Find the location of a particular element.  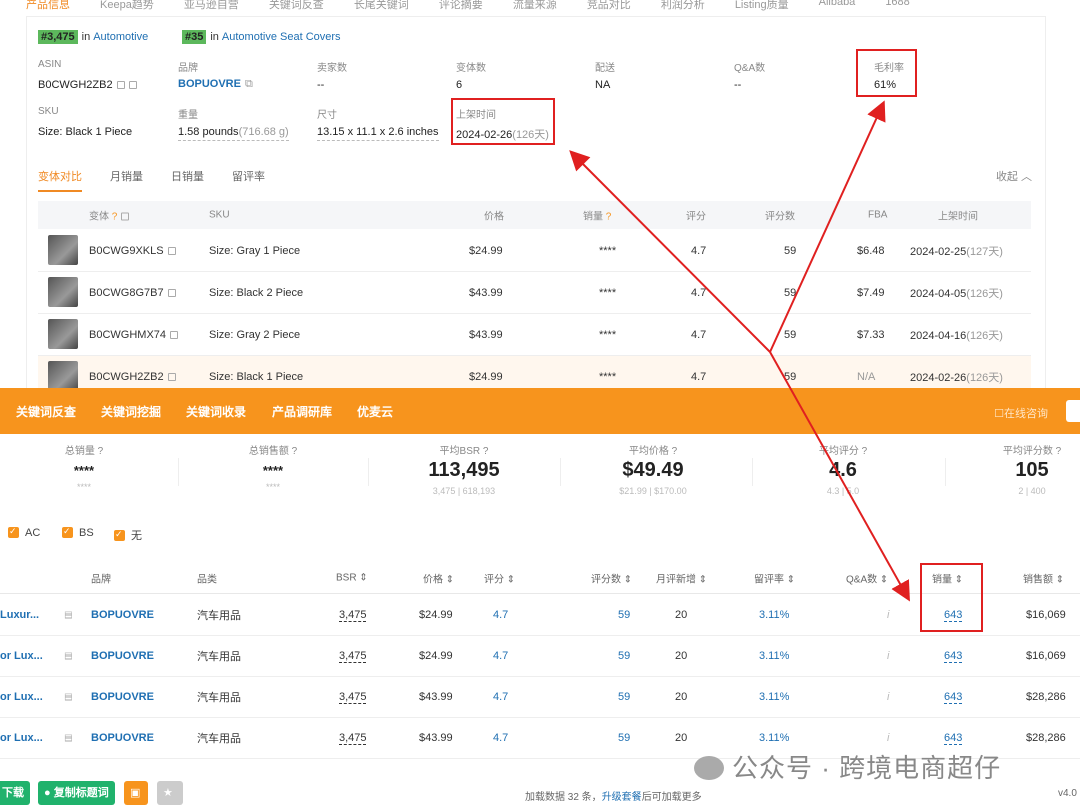

load-info: 加载数据 32 条，升级套餐后可加载更多 is located at coordinates (613, 795).